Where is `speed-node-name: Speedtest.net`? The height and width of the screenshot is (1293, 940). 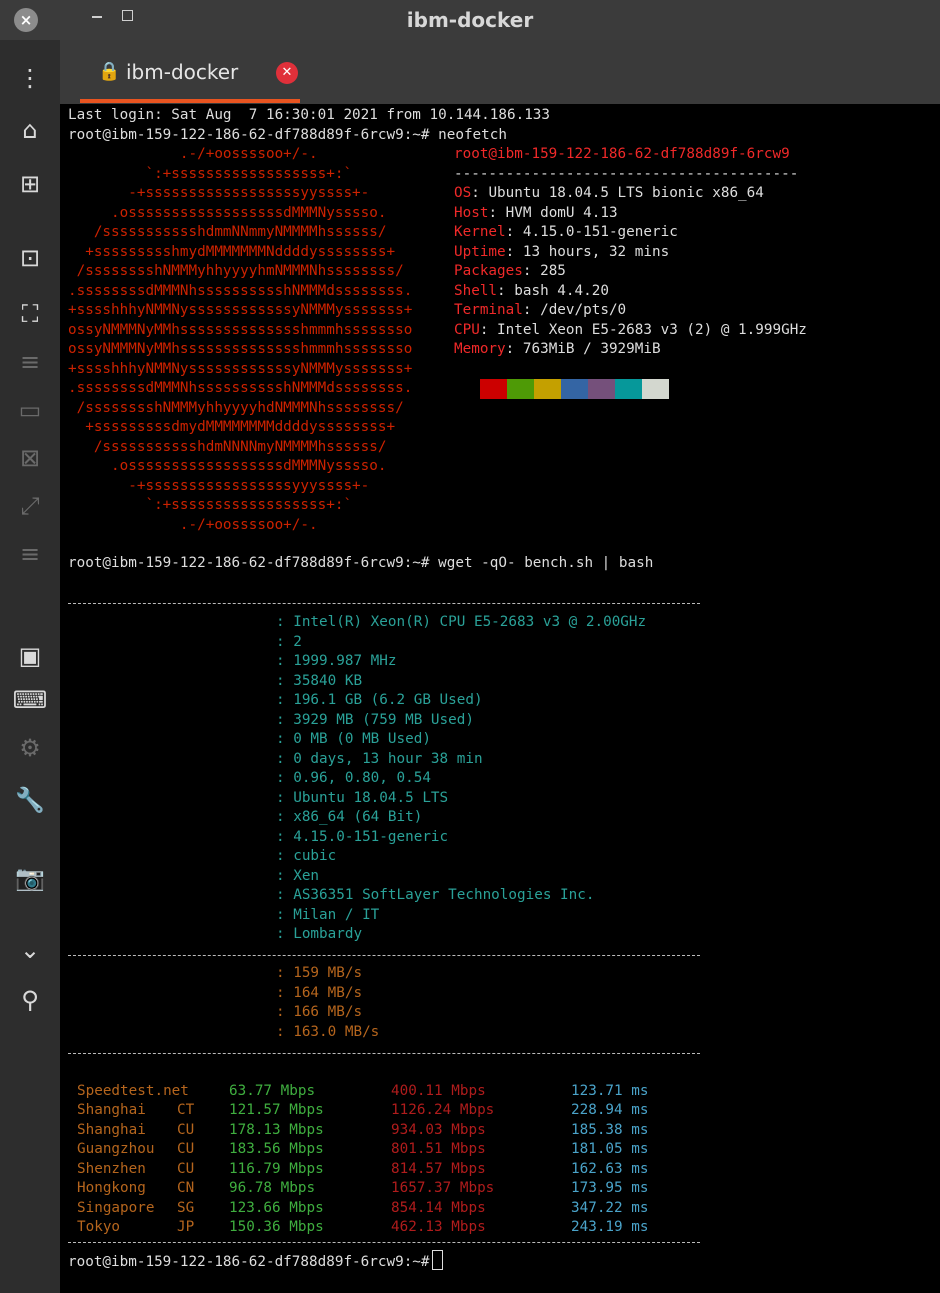 speed-node-name: Speedtest.net is located at coordinates (133, 1090).